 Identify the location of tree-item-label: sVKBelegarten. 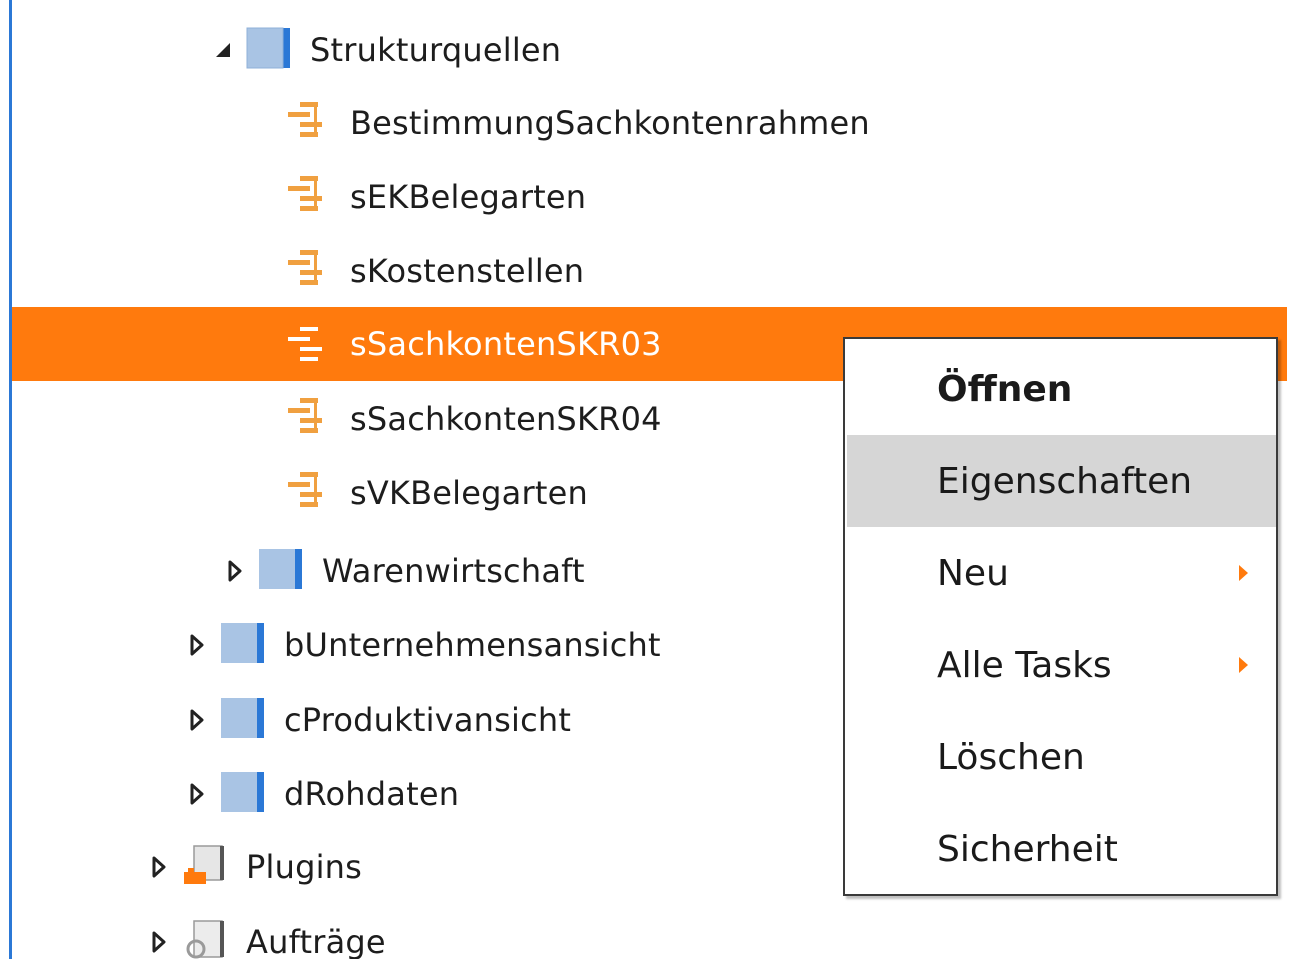
(469, 493).